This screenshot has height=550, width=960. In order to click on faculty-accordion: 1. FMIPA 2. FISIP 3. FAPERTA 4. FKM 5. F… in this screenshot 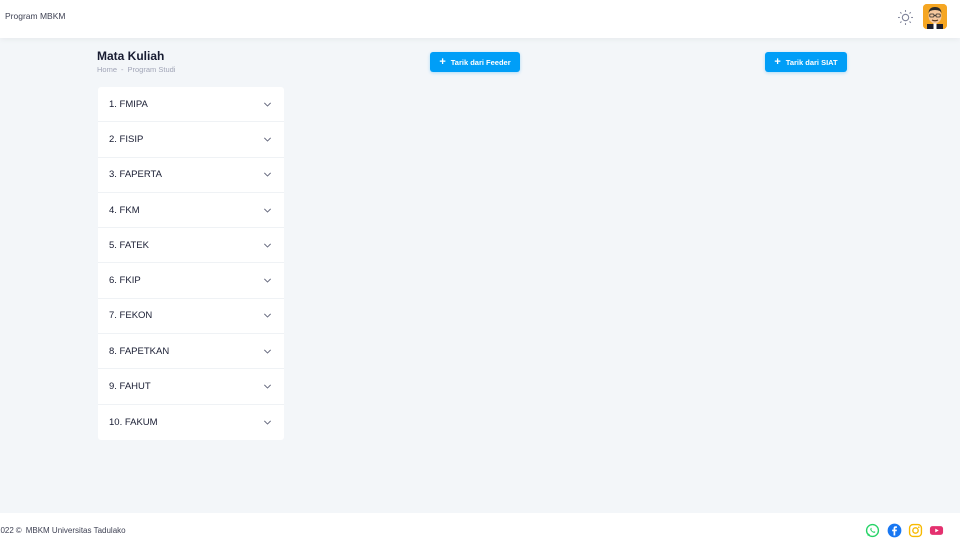, I will do `click(191, 263)`.